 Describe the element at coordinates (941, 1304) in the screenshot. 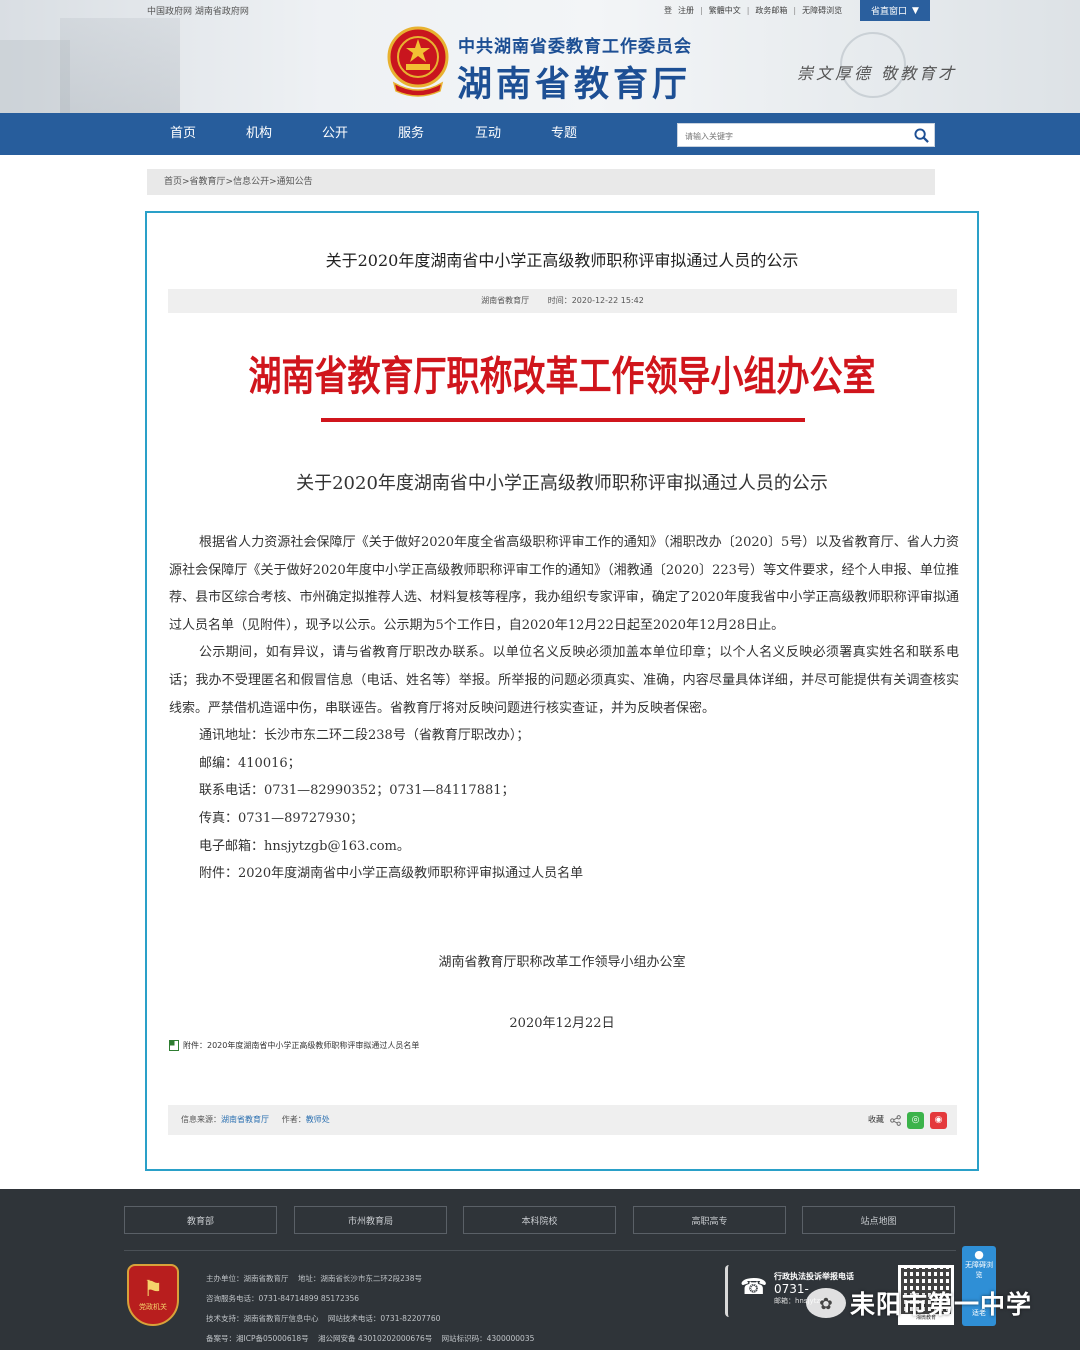

I see `watermark-text: 耒阳市第一中学` at that location.